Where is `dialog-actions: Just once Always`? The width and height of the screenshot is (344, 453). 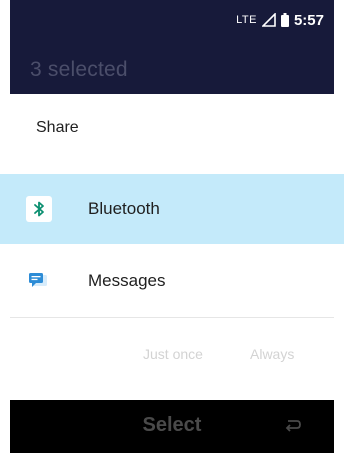
dialog-actions: Just once Always is located at coordinates (172, 358).